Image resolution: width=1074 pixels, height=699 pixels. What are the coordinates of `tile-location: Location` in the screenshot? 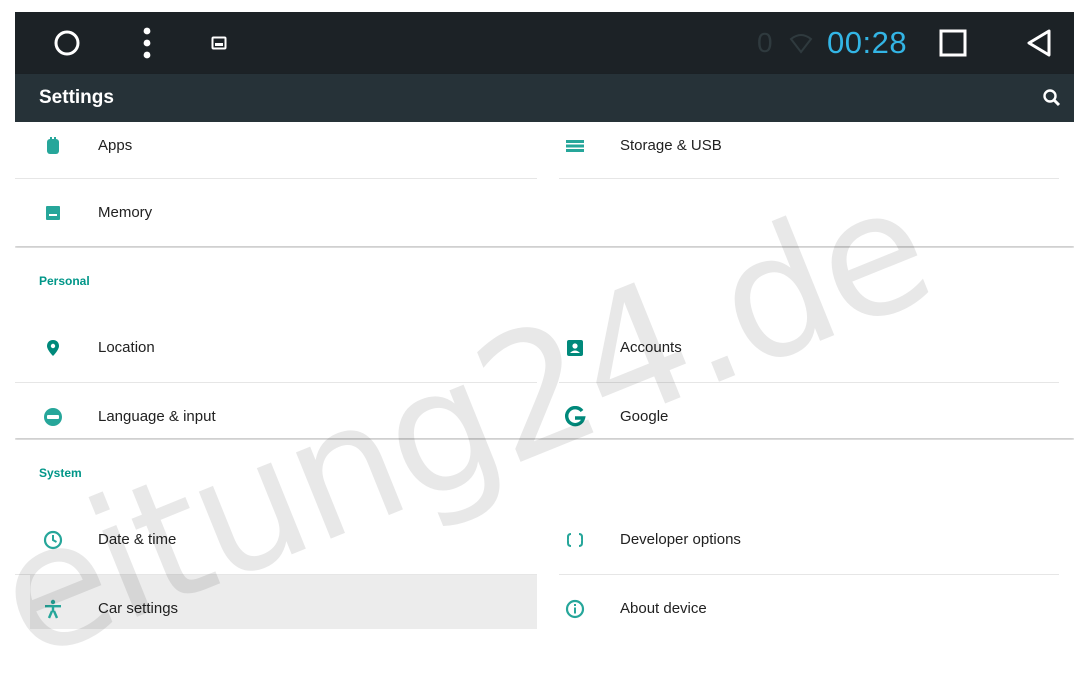 It's located at (276, 348).